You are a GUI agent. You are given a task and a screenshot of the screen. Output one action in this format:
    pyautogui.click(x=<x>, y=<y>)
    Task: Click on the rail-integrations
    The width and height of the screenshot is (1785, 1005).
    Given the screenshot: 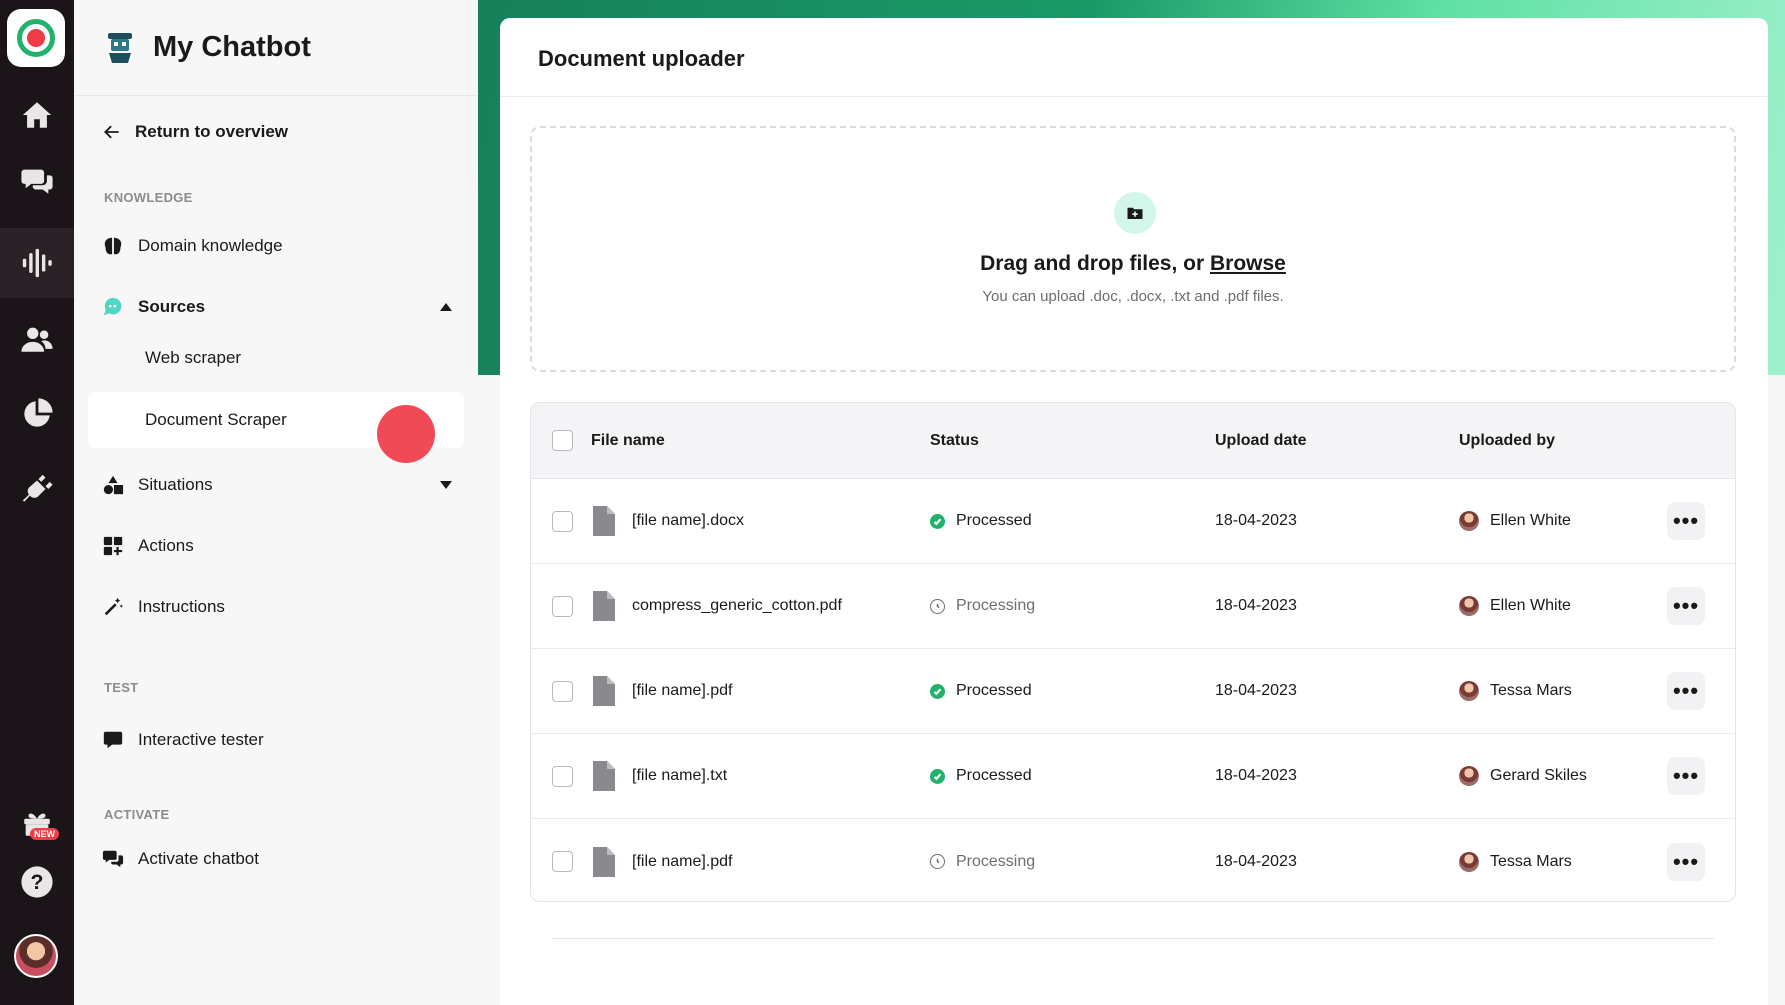 What is the action you would take?
    pyautogui.click(x=37, y=489)
    